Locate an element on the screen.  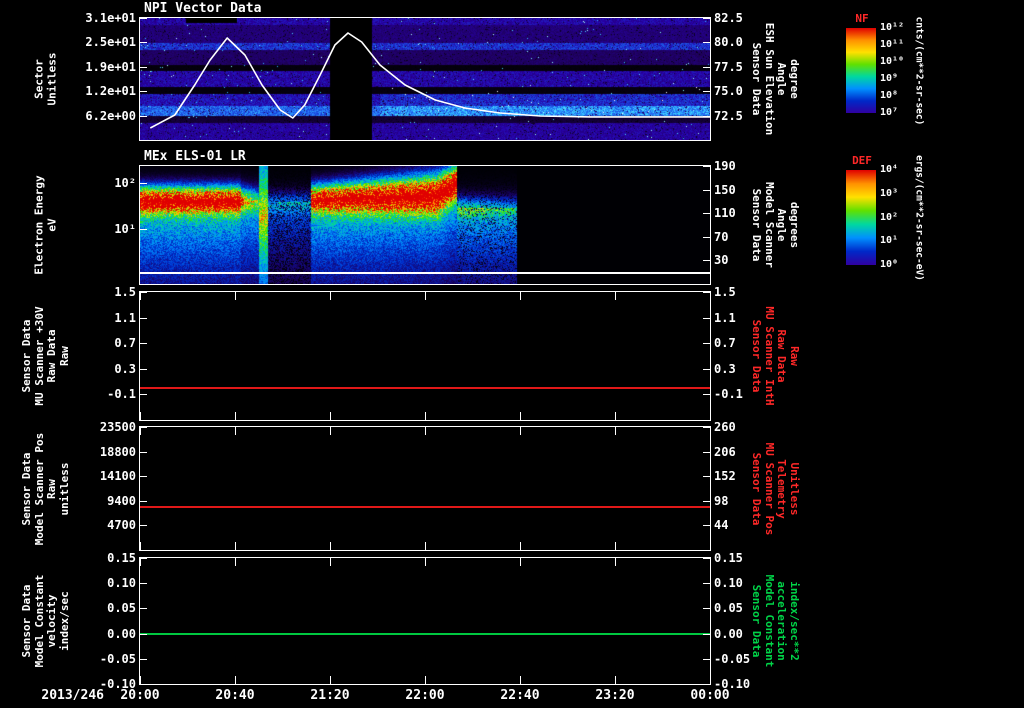
right-axis-label-1: degrees Angle Model Scanner Sensor Data is located at coordinates (776, 225).